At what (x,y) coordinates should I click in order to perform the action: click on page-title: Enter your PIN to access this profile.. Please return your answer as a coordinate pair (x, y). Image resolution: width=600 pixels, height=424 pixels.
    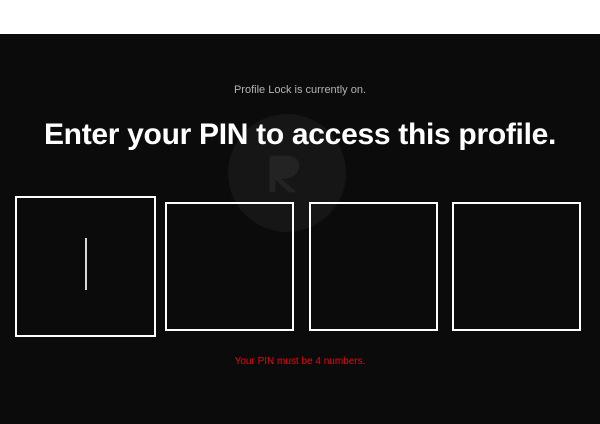
    Looking at the image, I should click on (300, 134).